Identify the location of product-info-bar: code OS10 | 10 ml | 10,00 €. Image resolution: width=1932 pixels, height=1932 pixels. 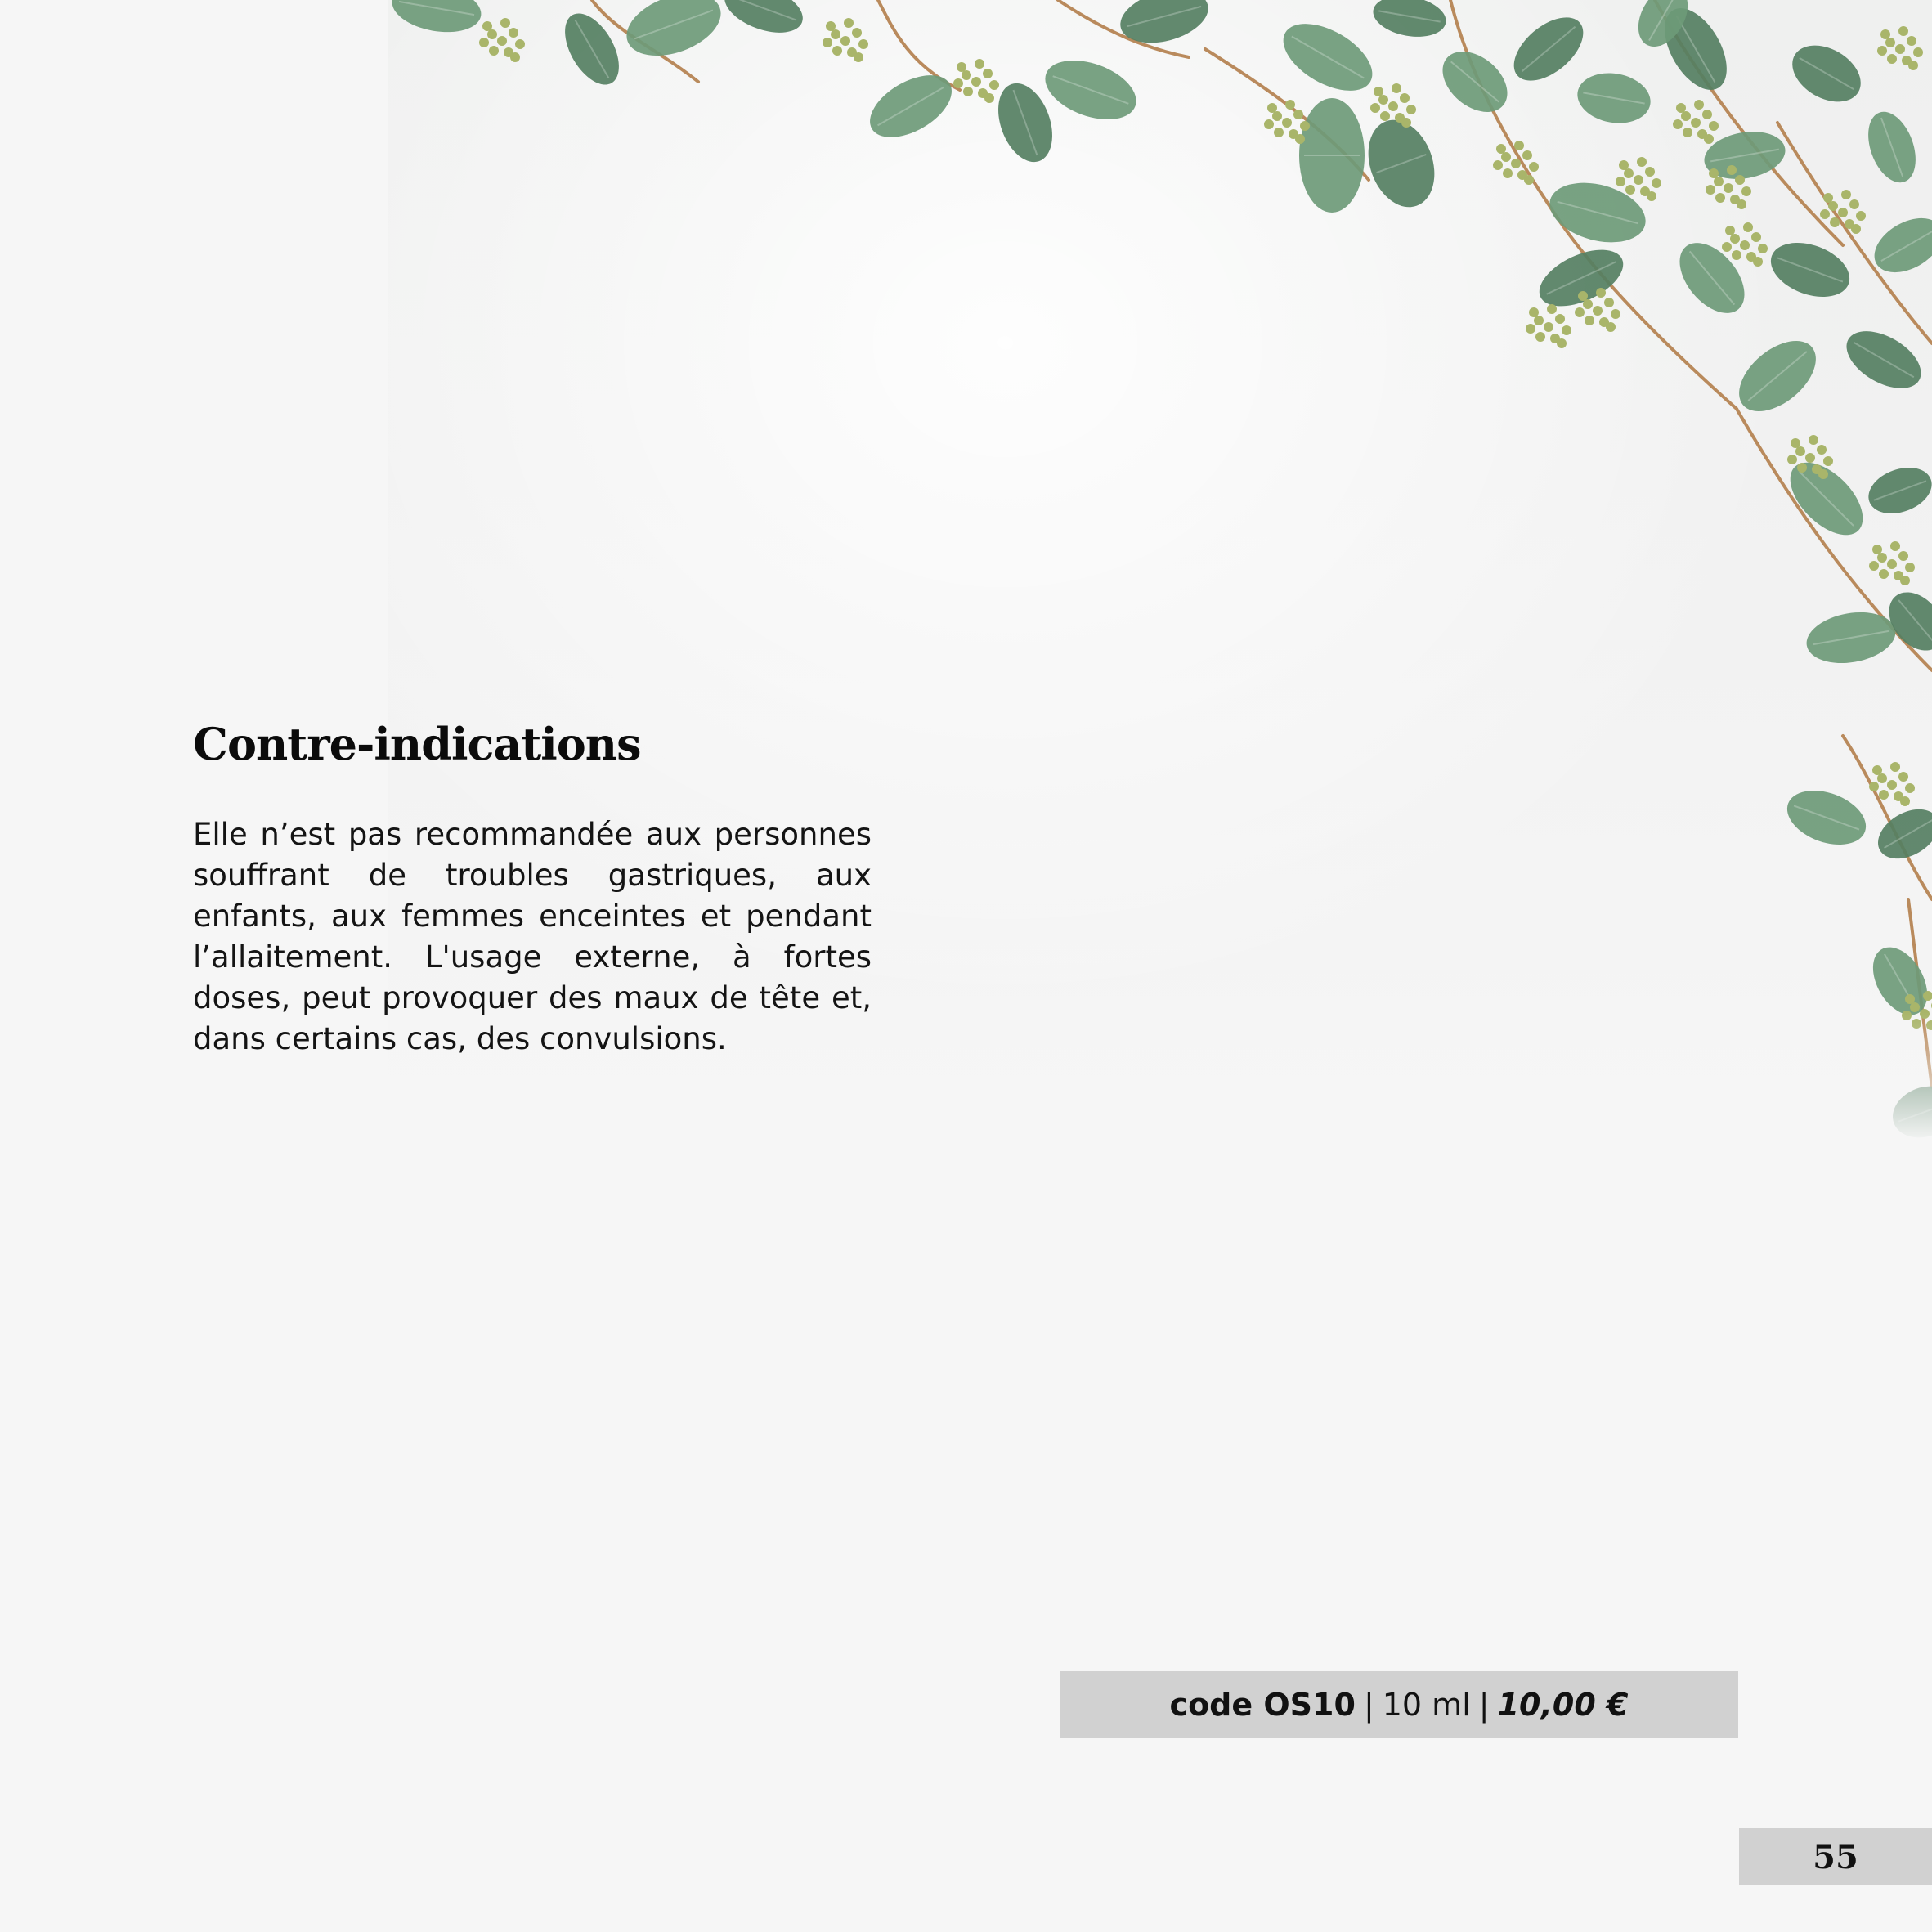
(1399, 1704).